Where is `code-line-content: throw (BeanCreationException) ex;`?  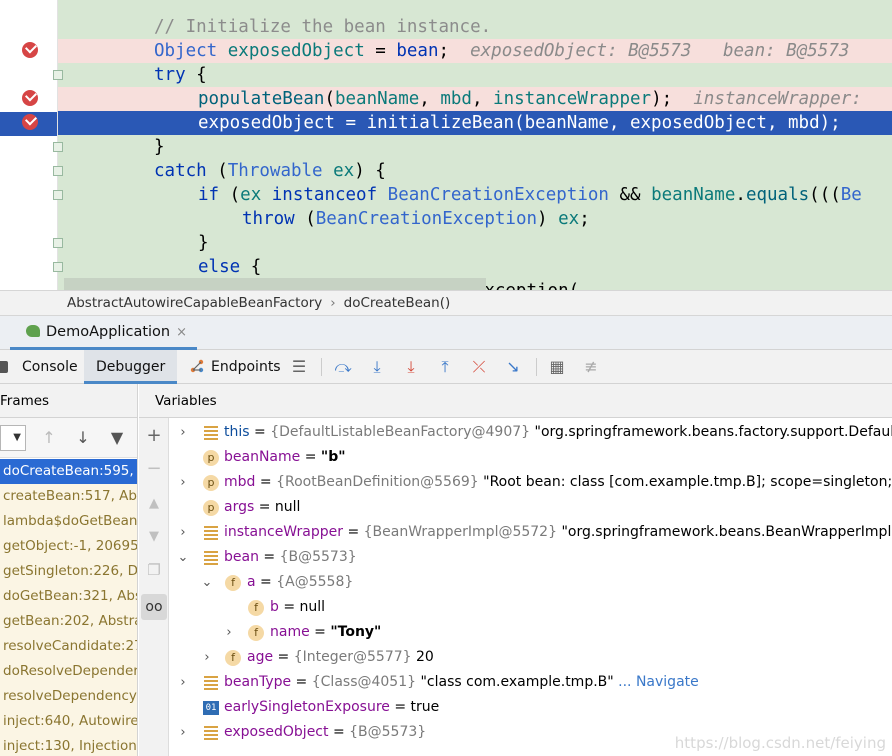 code-line-content: throw (BeanCreationException) ex; is located at coordinates (324, 219).